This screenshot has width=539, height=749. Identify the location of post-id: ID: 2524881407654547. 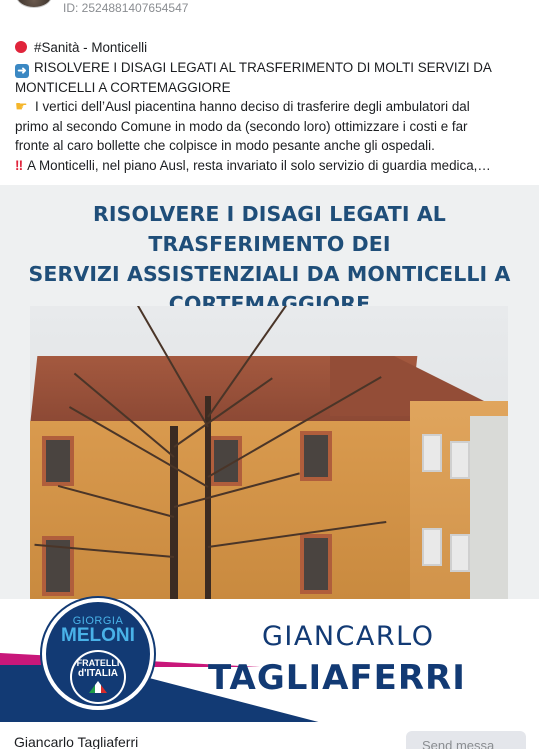
(126, 8).